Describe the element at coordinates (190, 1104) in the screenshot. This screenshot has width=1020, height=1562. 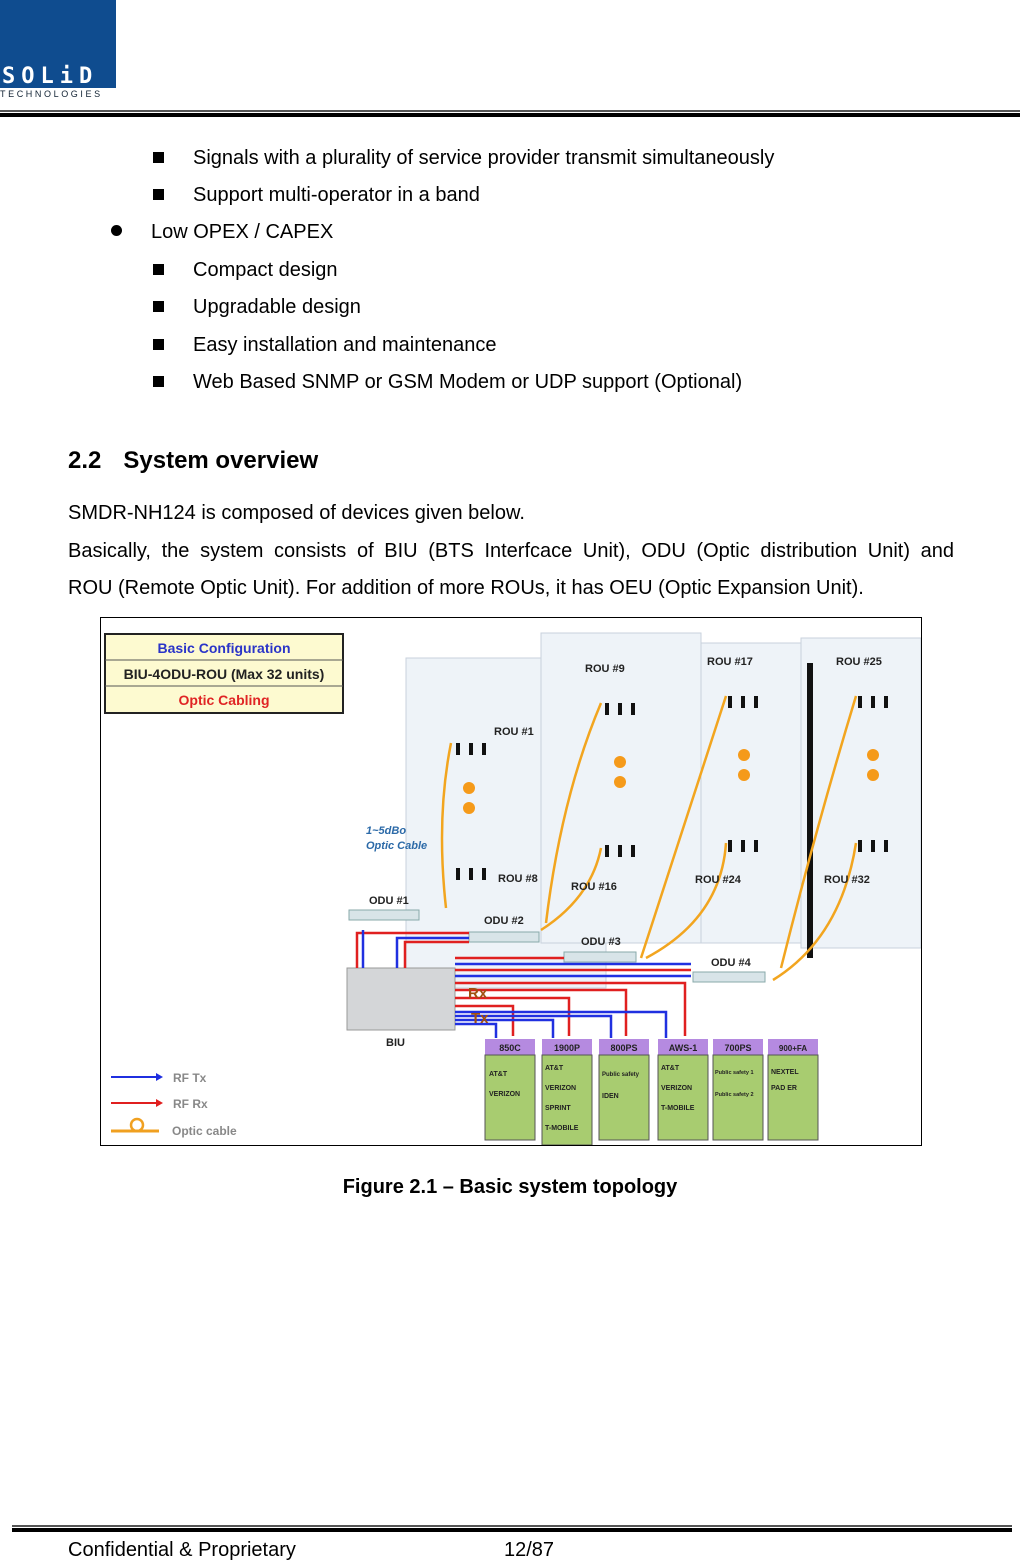
I see `legend-label: RF Rx` at that location.